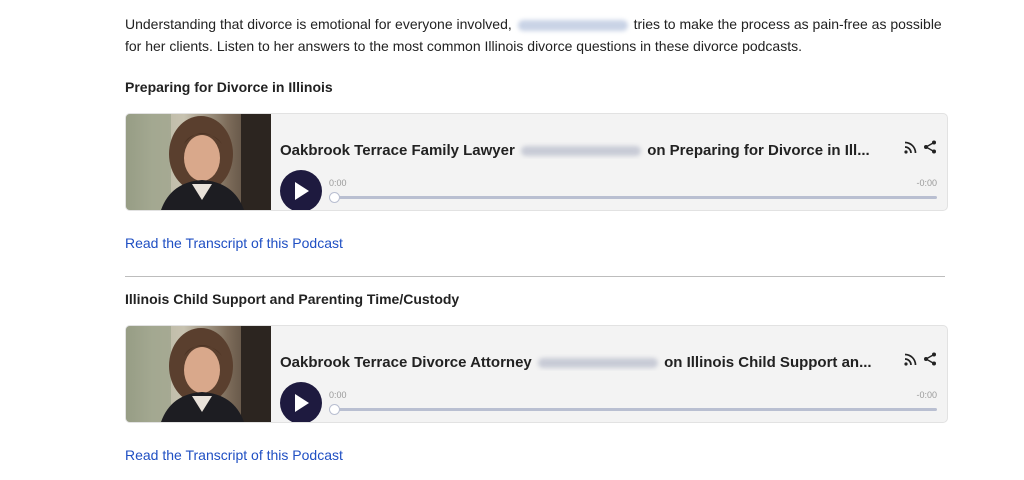 Image resolution: width=1024 pixels, height=480 pixels. What do you see at coordinates (406, 362) in the screenshot?
I see `podcast-title-start: Oakbrook Terrace Divorce Attorney` at bounding box center [406, 362].